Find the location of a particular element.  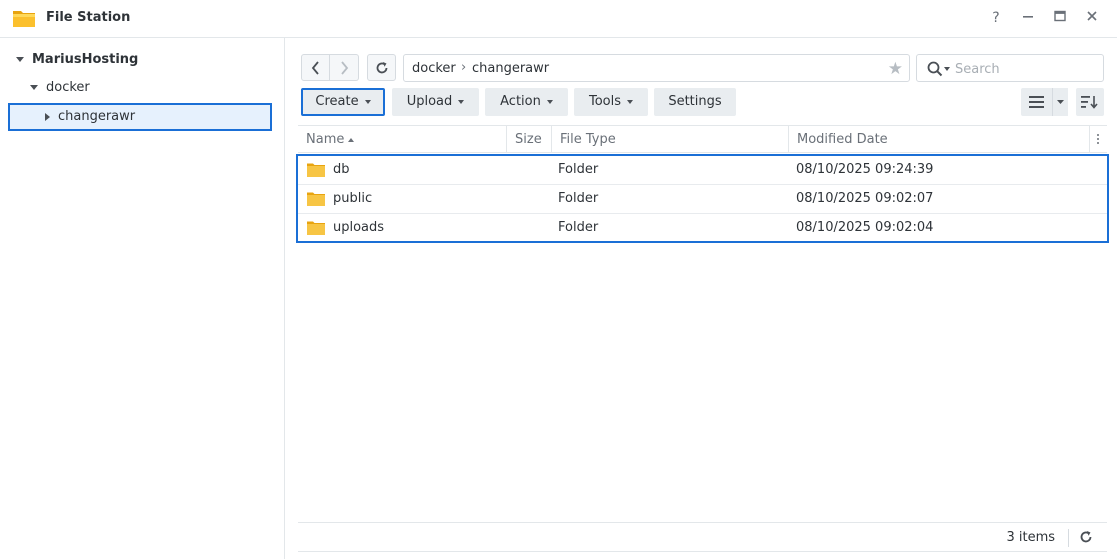

settings-button: Settings is located at coordinates (695, 102).